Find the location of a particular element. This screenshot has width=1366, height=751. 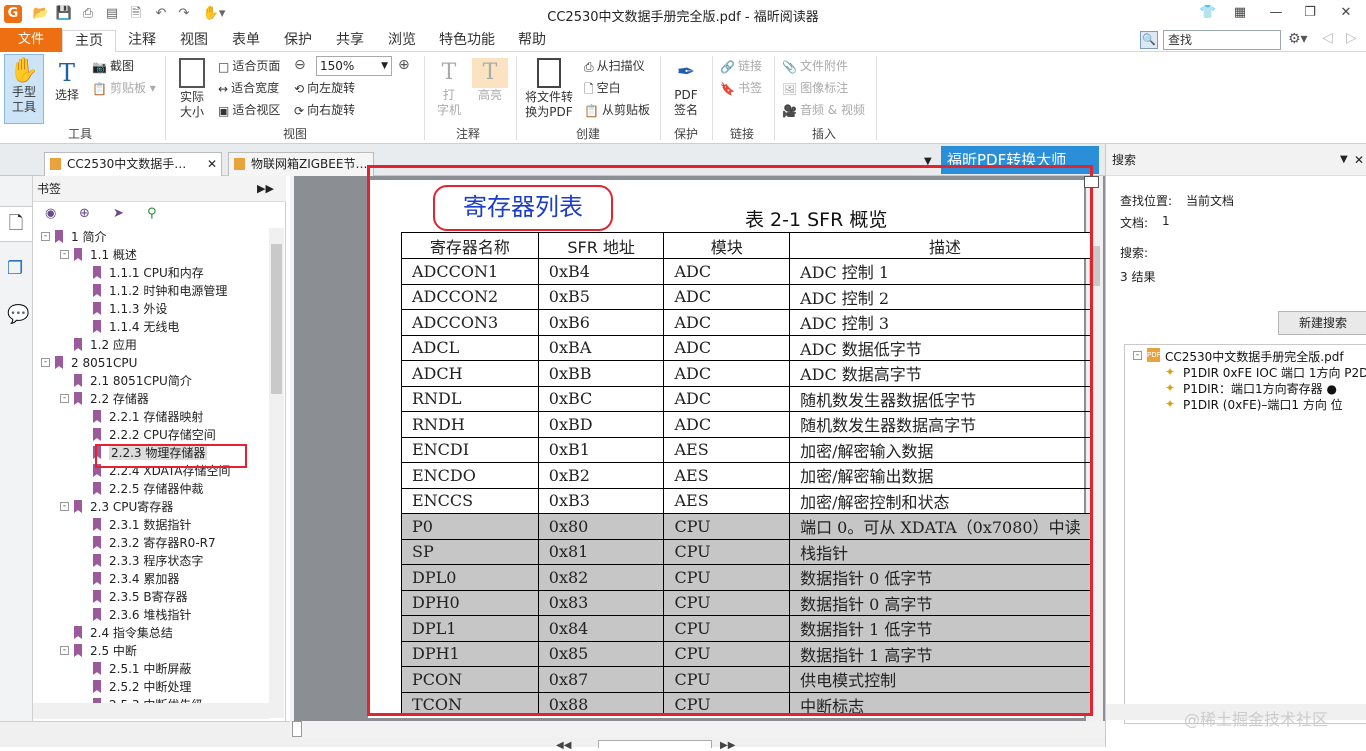

tab-help: 帮助 is located at coordinates (532, 41).